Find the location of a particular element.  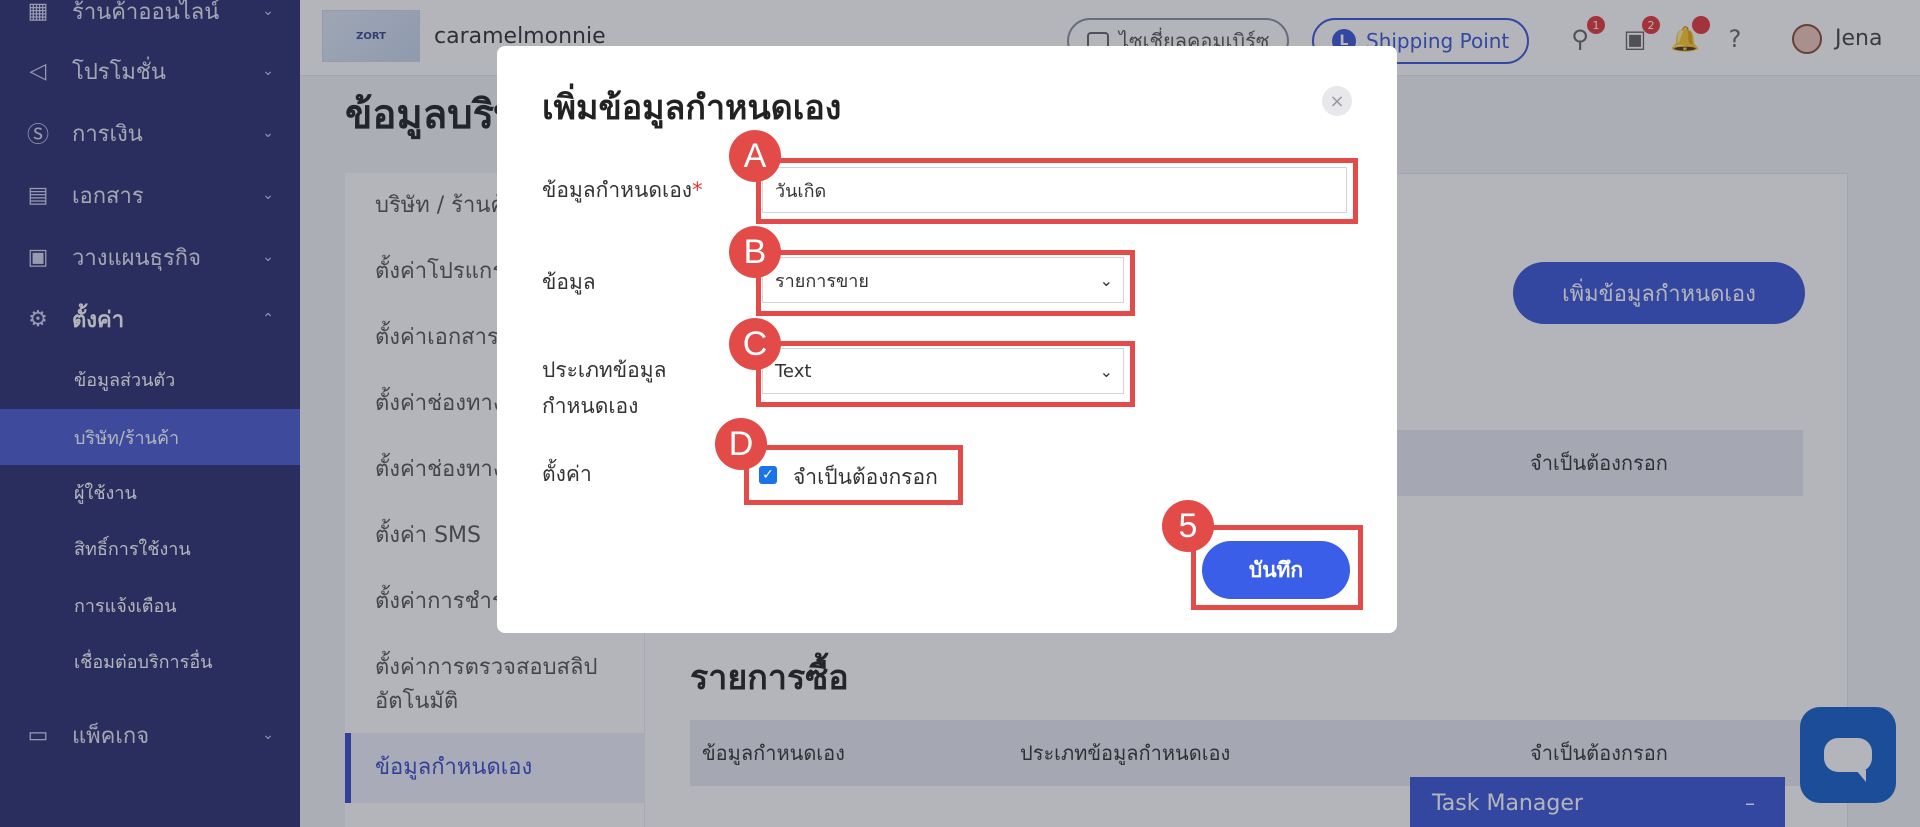

annotation-box-b is located at coordinates (945, 283).